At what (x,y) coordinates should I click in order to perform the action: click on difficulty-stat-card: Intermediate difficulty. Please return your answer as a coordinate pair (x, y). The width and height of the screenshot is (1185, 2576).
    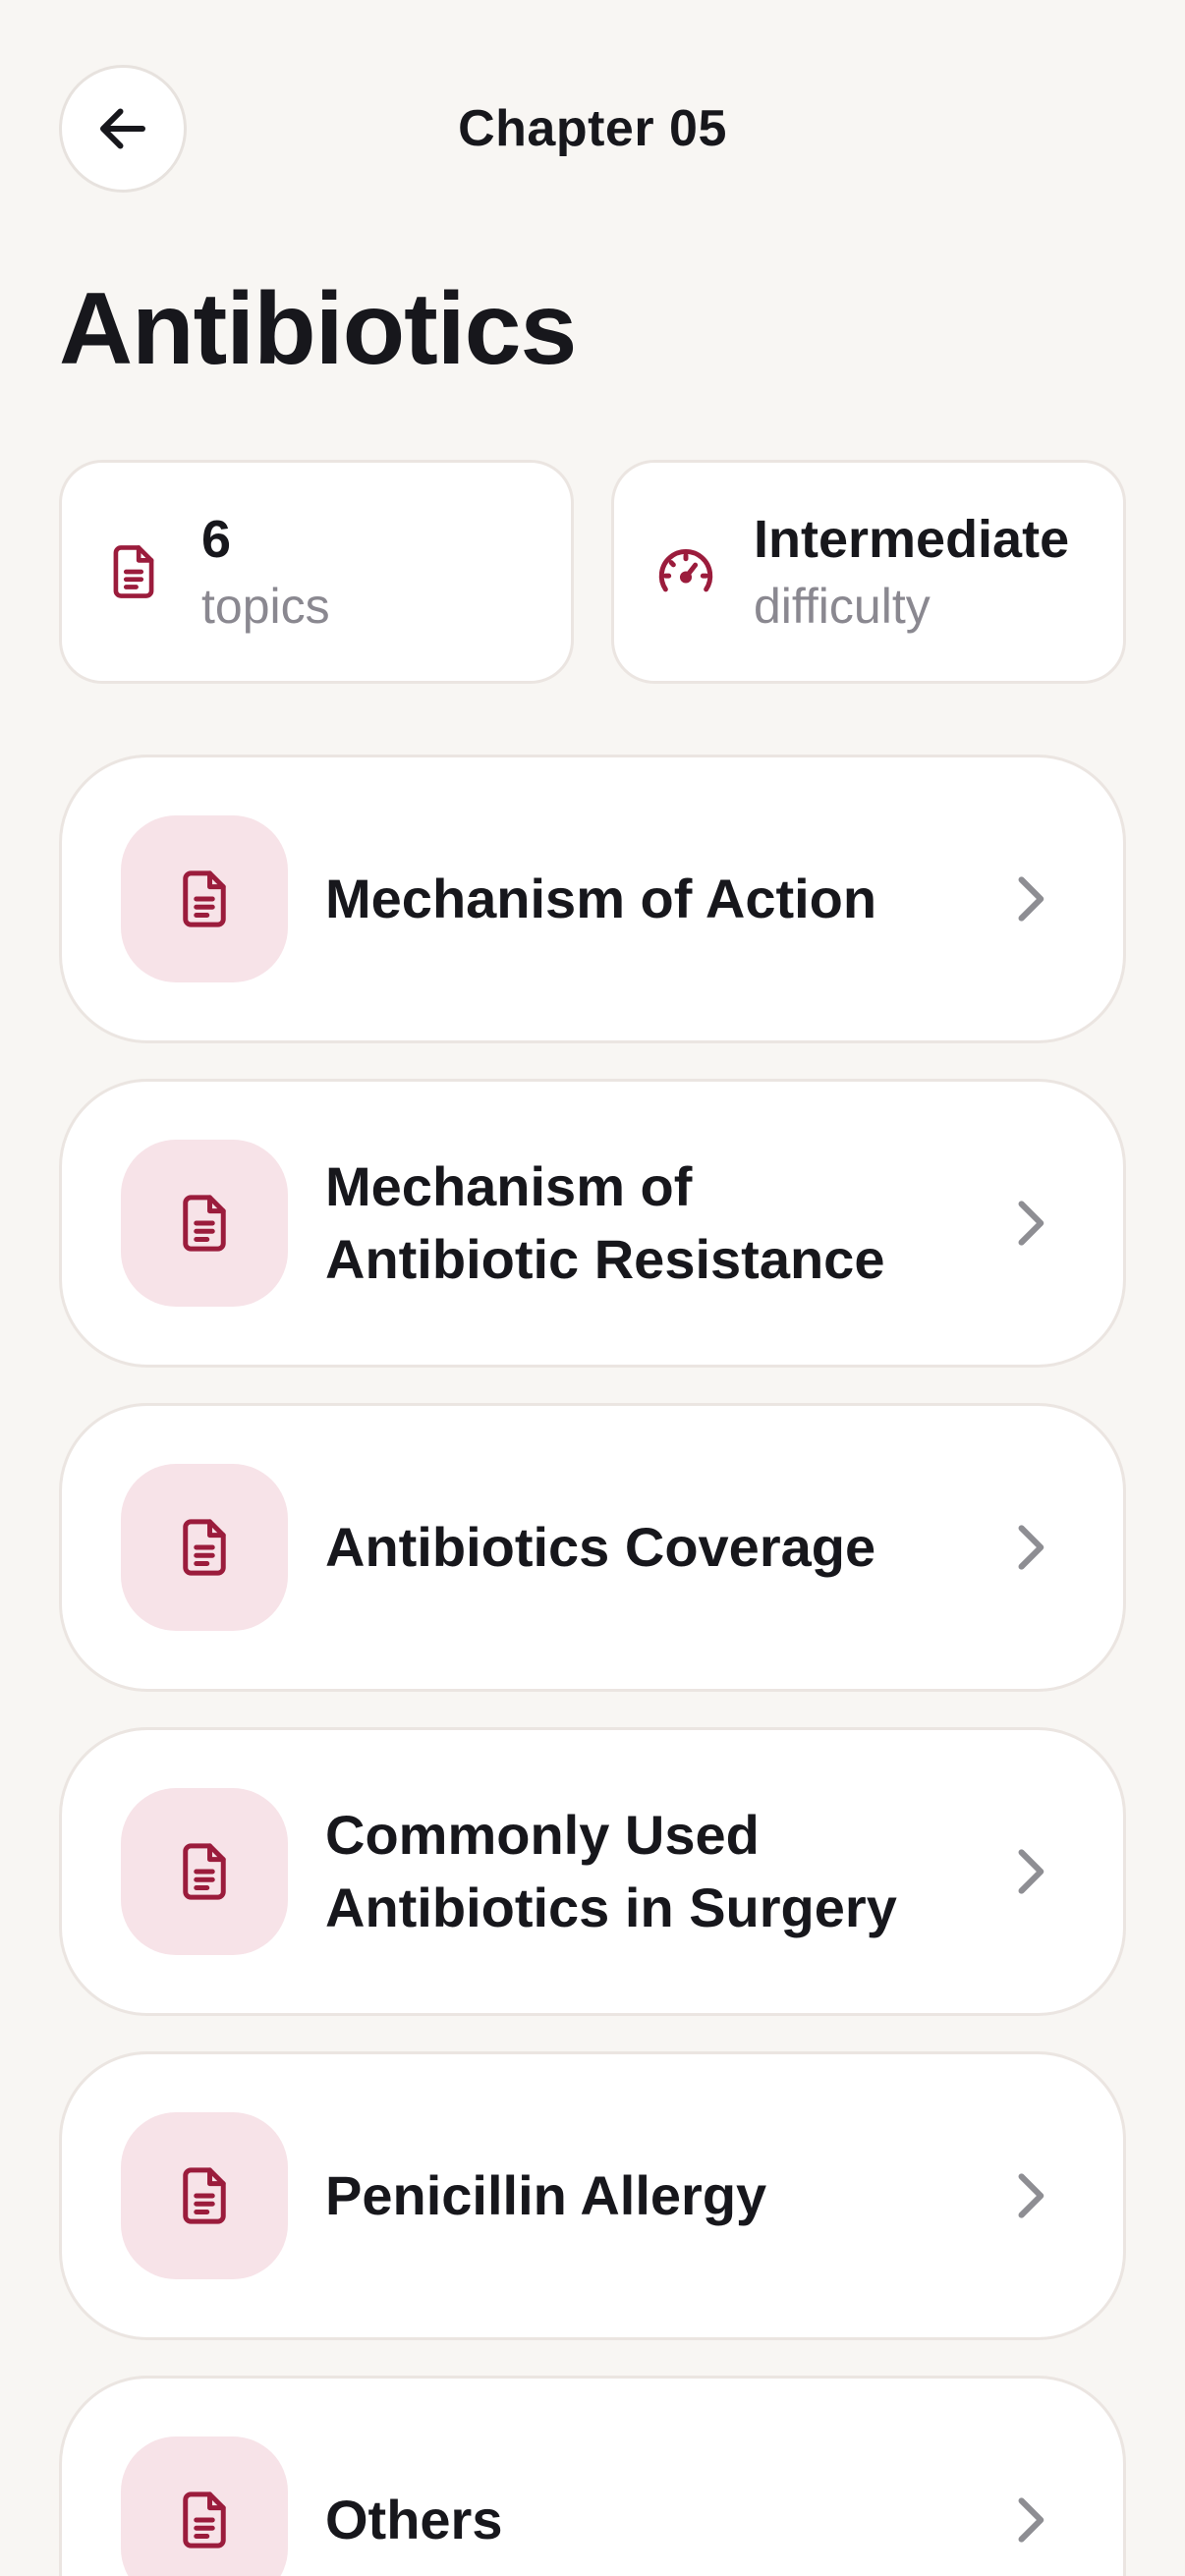
    Looking at the image, I should click on (869, 572).